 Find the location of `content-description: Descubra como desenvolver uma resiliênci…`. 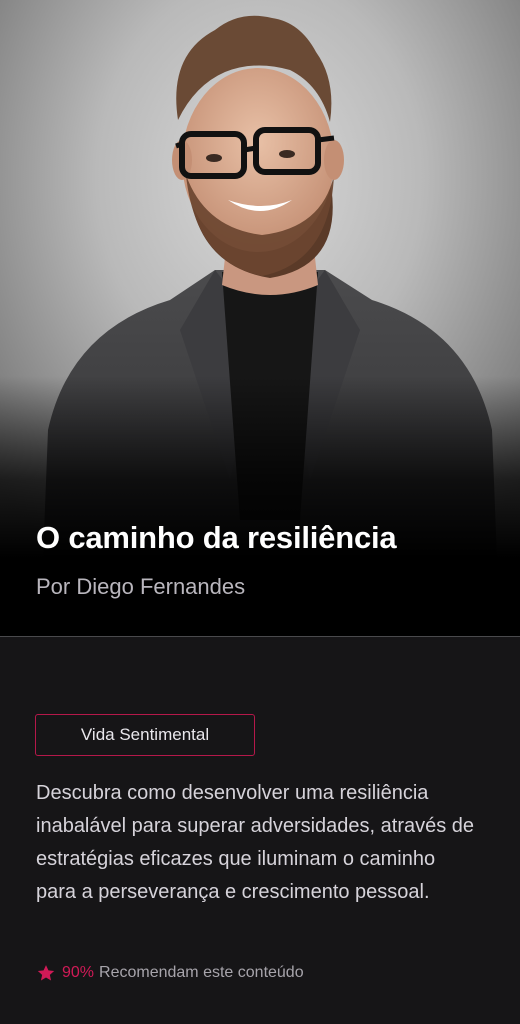

content-description: Descubra como desenvolver uma resiliênci… is located at coordinates (255, 842).